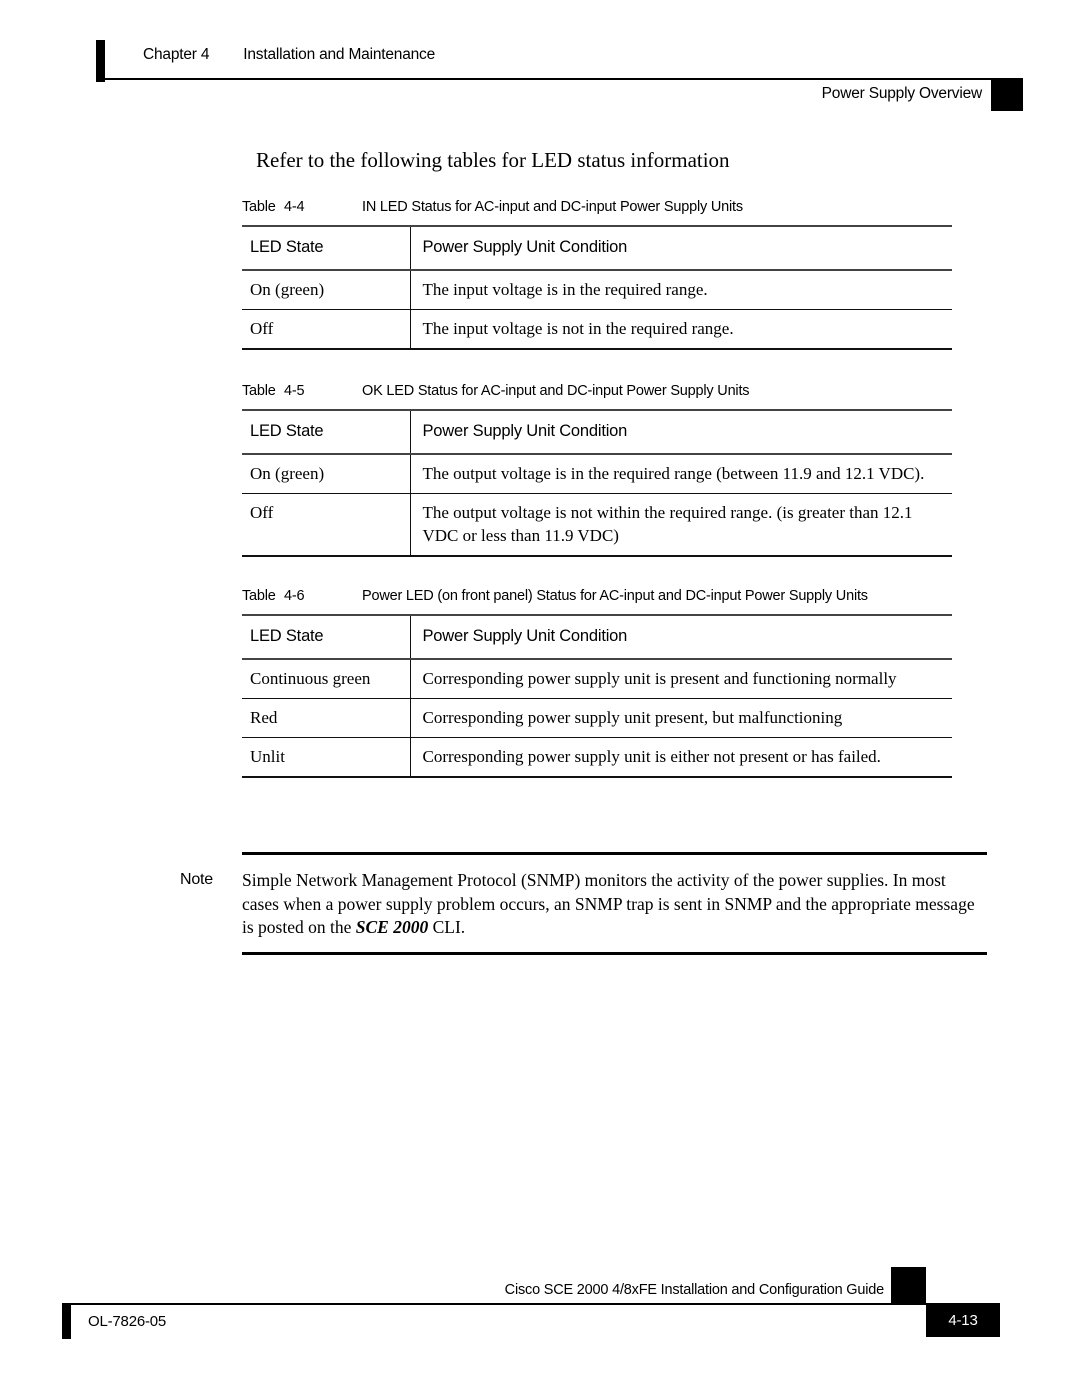  Describe the element at coordinates (326, 679) in the screenshot. I see `cell-led-state: Continuous green` at that location.